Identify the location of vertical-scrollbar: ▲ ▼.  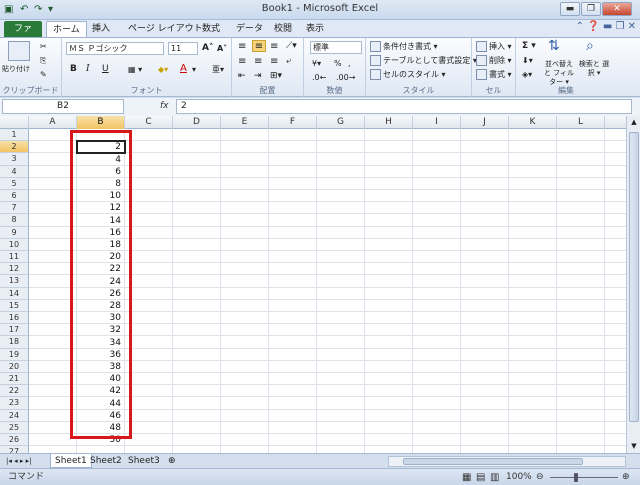
(633, 284).